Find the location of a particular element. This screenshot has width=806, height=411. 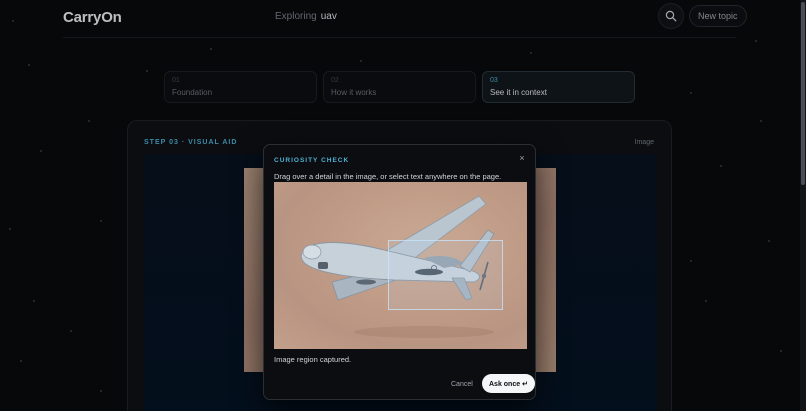

dialog-title: CURIOSITY CHECK is located at coordinates (312, 160).